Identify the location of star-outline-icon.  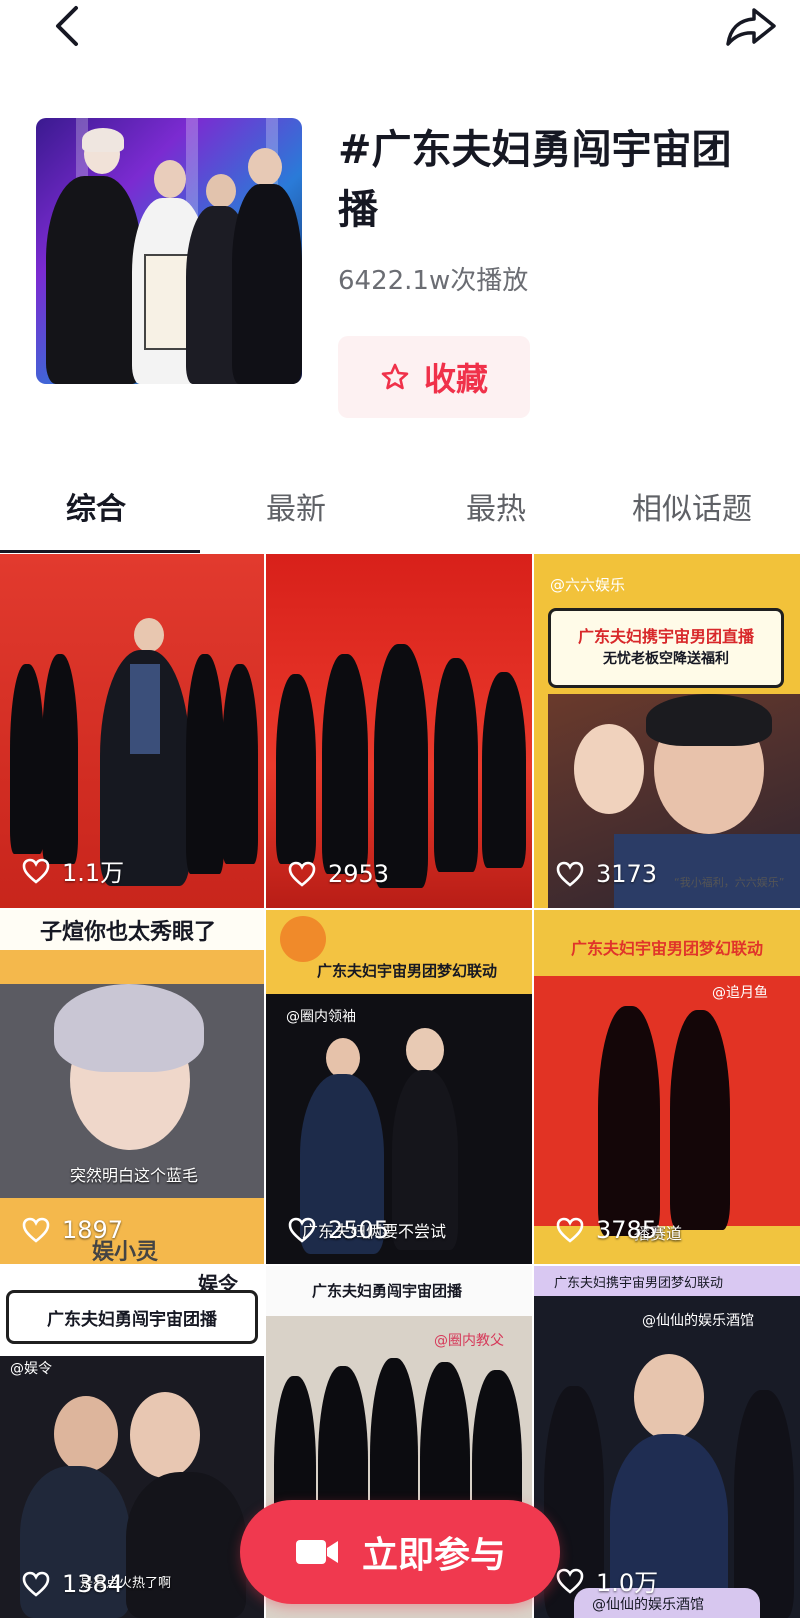
(395, 376).